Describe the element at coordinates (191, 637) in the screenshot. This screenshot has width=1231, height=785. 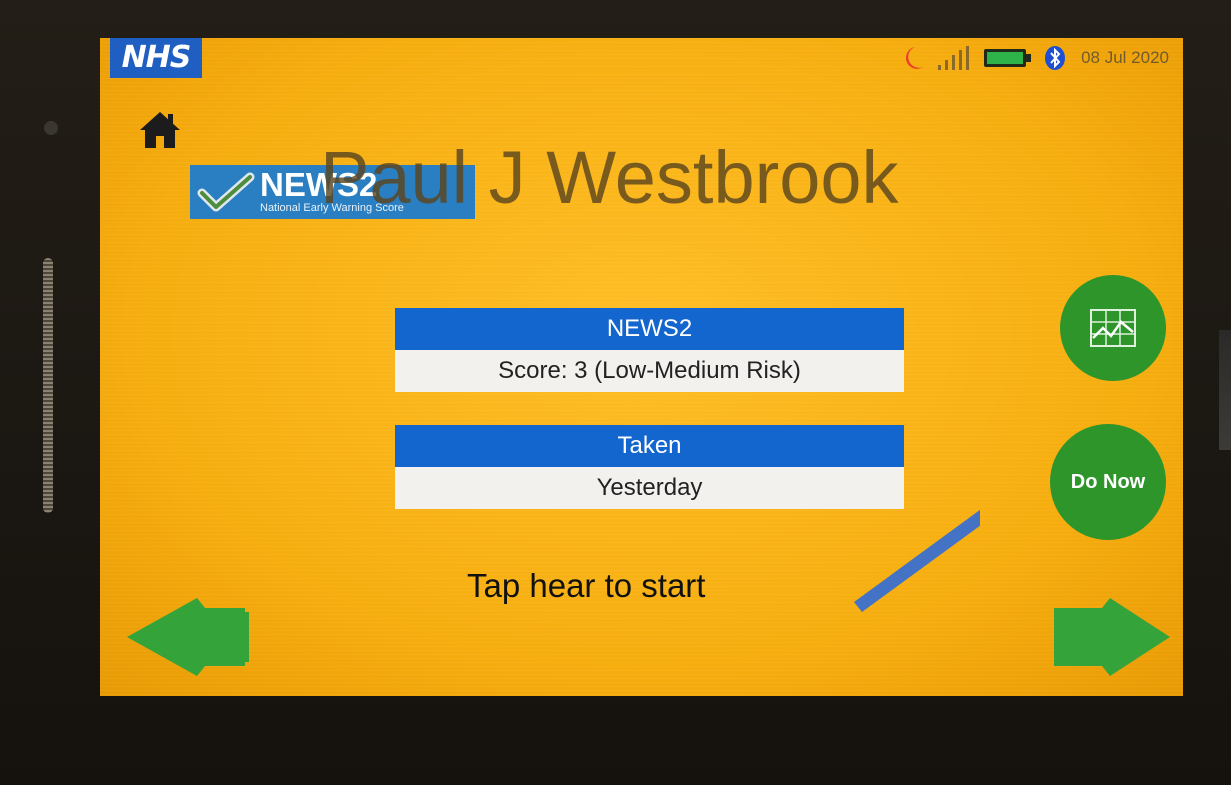
I see `arrow-left-icon` at that location.